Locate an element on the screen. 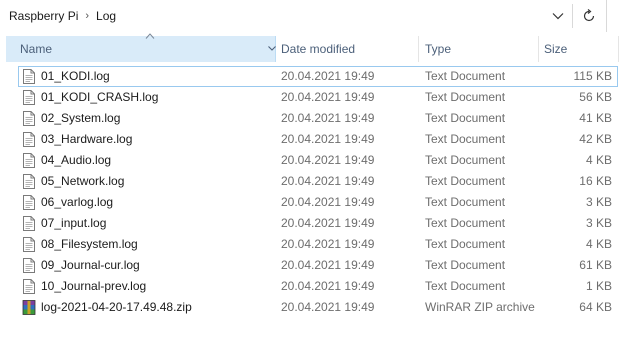 The width and height of the screenshot is (630, 351). column-header-name-label: Name is located at coordinates (36, 49).